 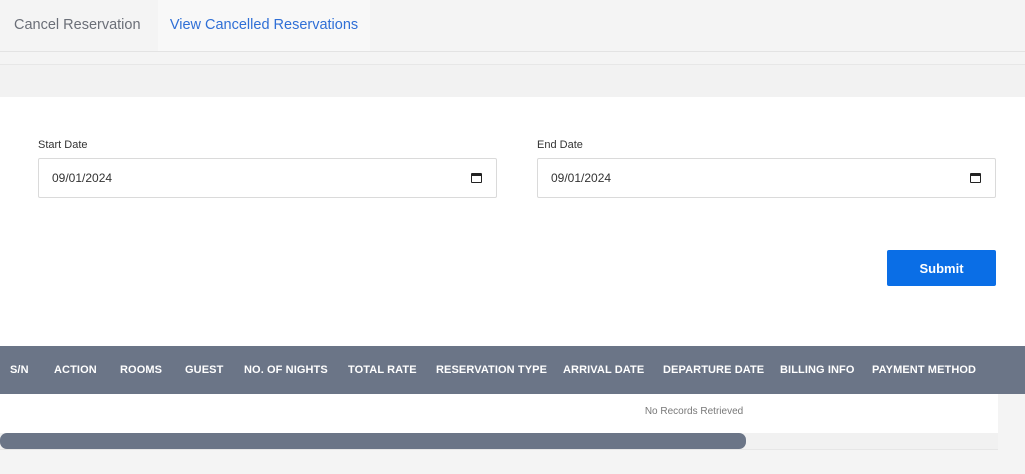 I want to click on horizontal-scrollbar, so click(x=499, y=441).